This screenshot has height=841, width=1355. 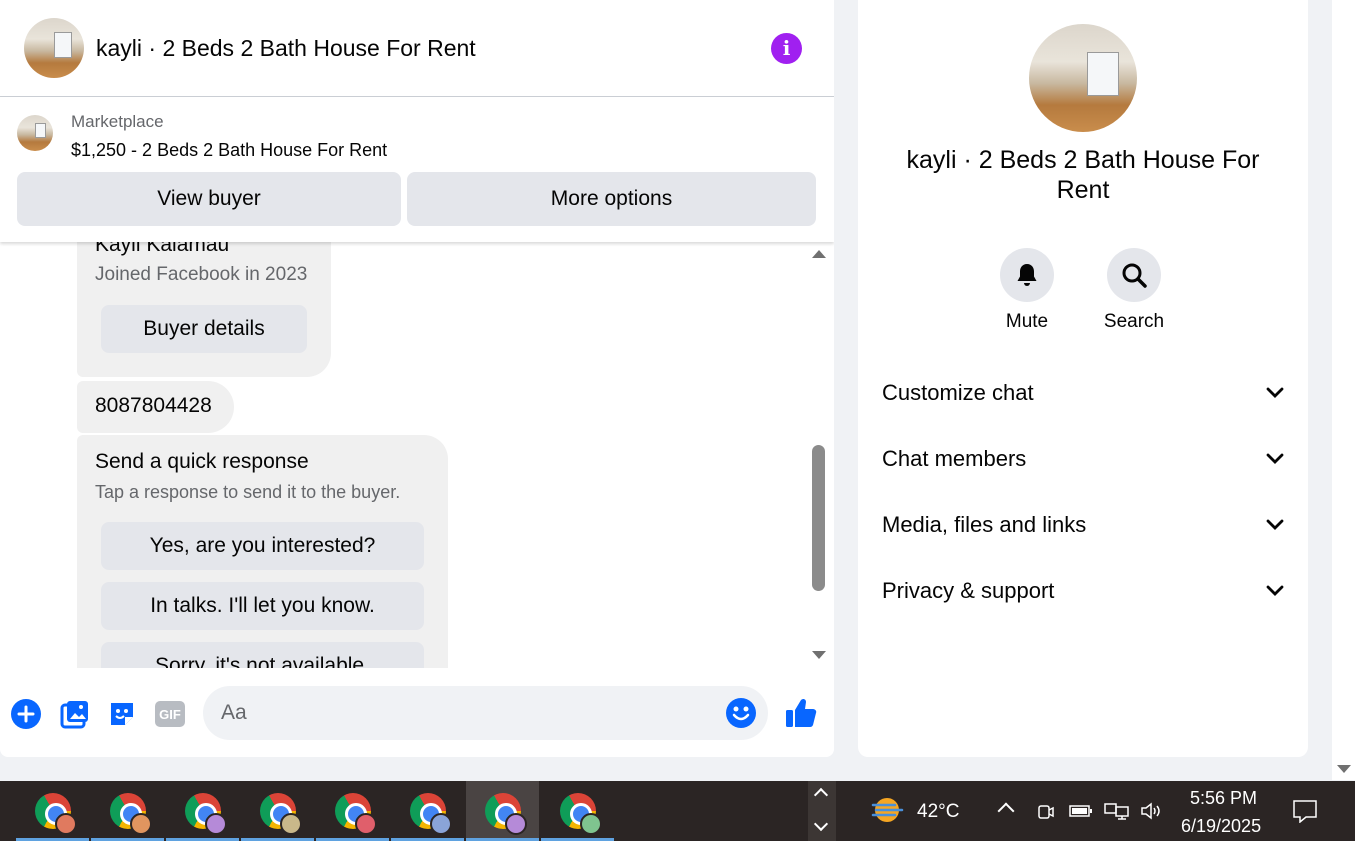 I want to click on quick-response-option: Sorry, it's not available., so click(x=262, y=655).